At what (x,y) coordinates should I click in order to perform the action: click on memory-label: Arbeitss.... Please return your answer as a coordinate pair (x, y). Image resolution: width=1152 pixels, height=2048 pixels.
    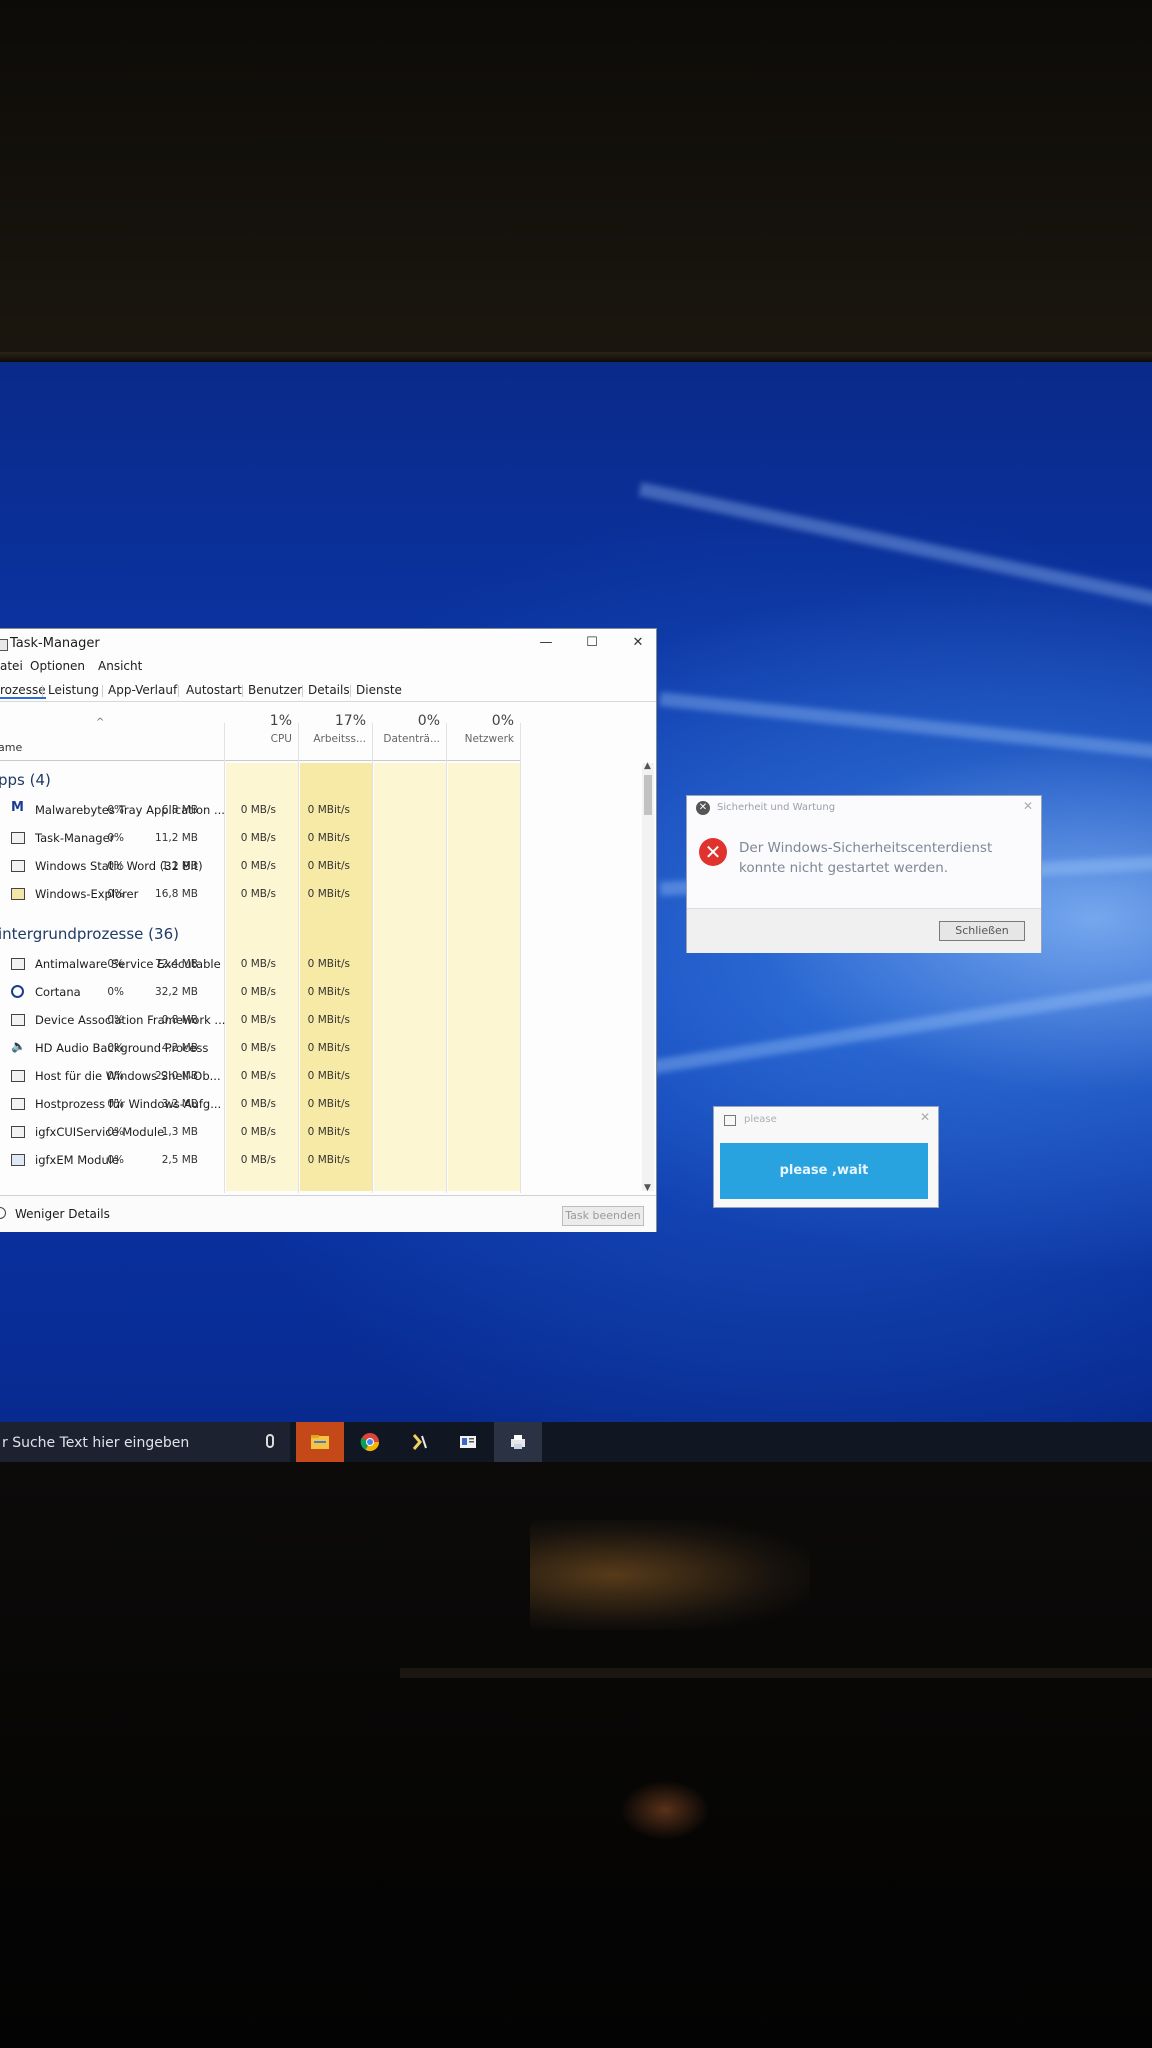
    Looking at the image, I should click on (339, 739).